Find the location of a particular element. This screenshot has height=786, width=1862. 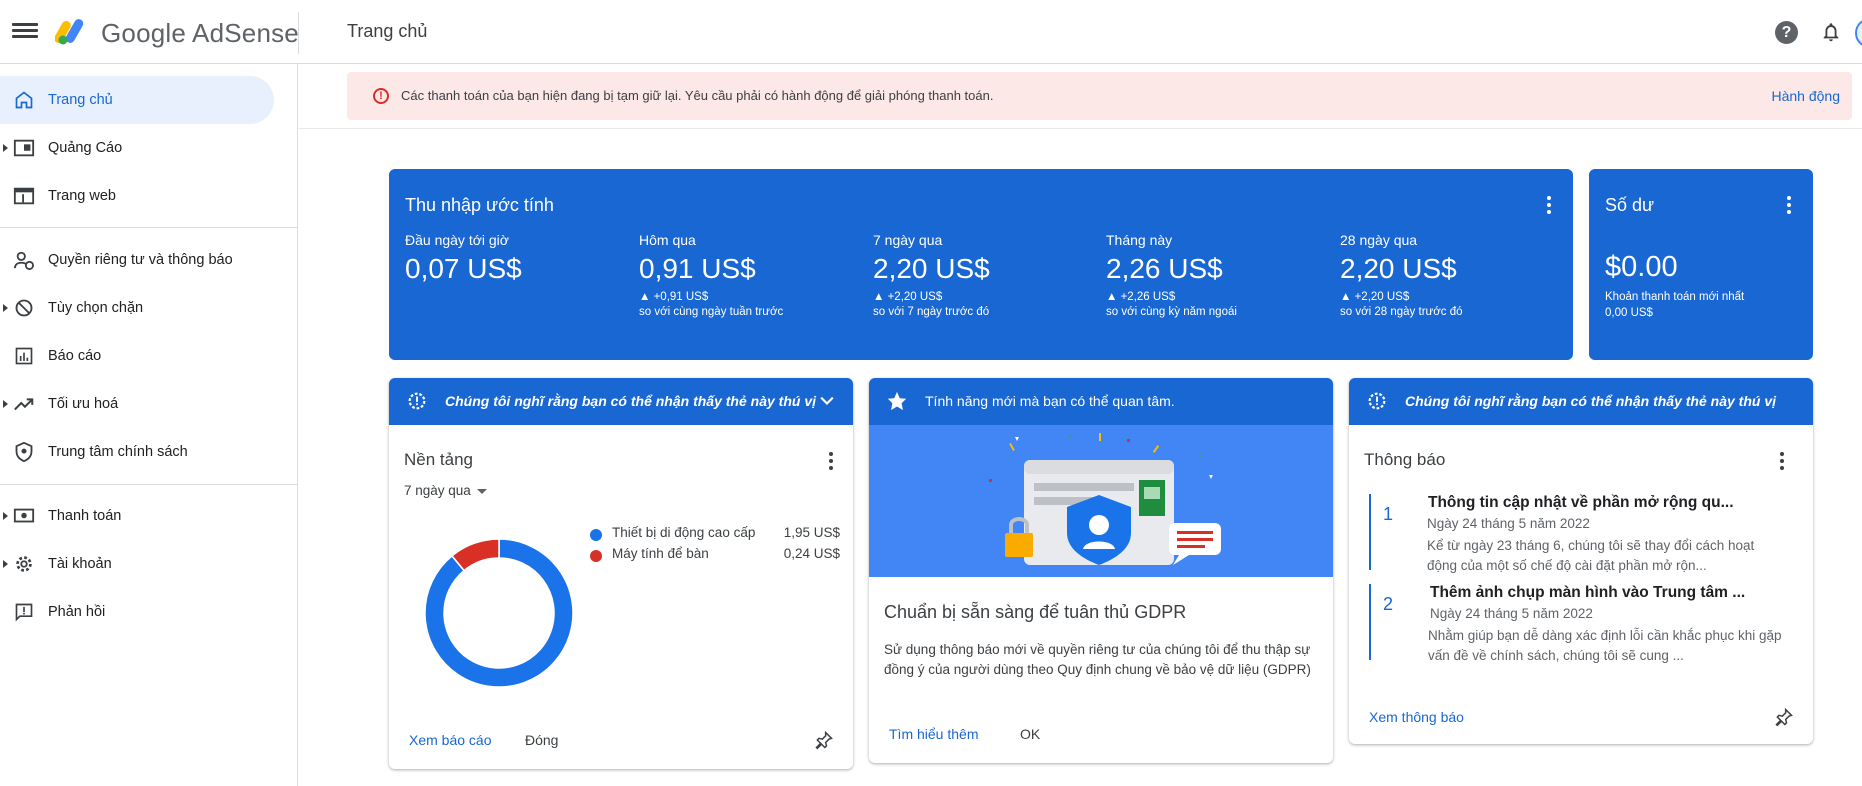

notifications-card-title: Thông báo is located at coordinates (1405, 459).